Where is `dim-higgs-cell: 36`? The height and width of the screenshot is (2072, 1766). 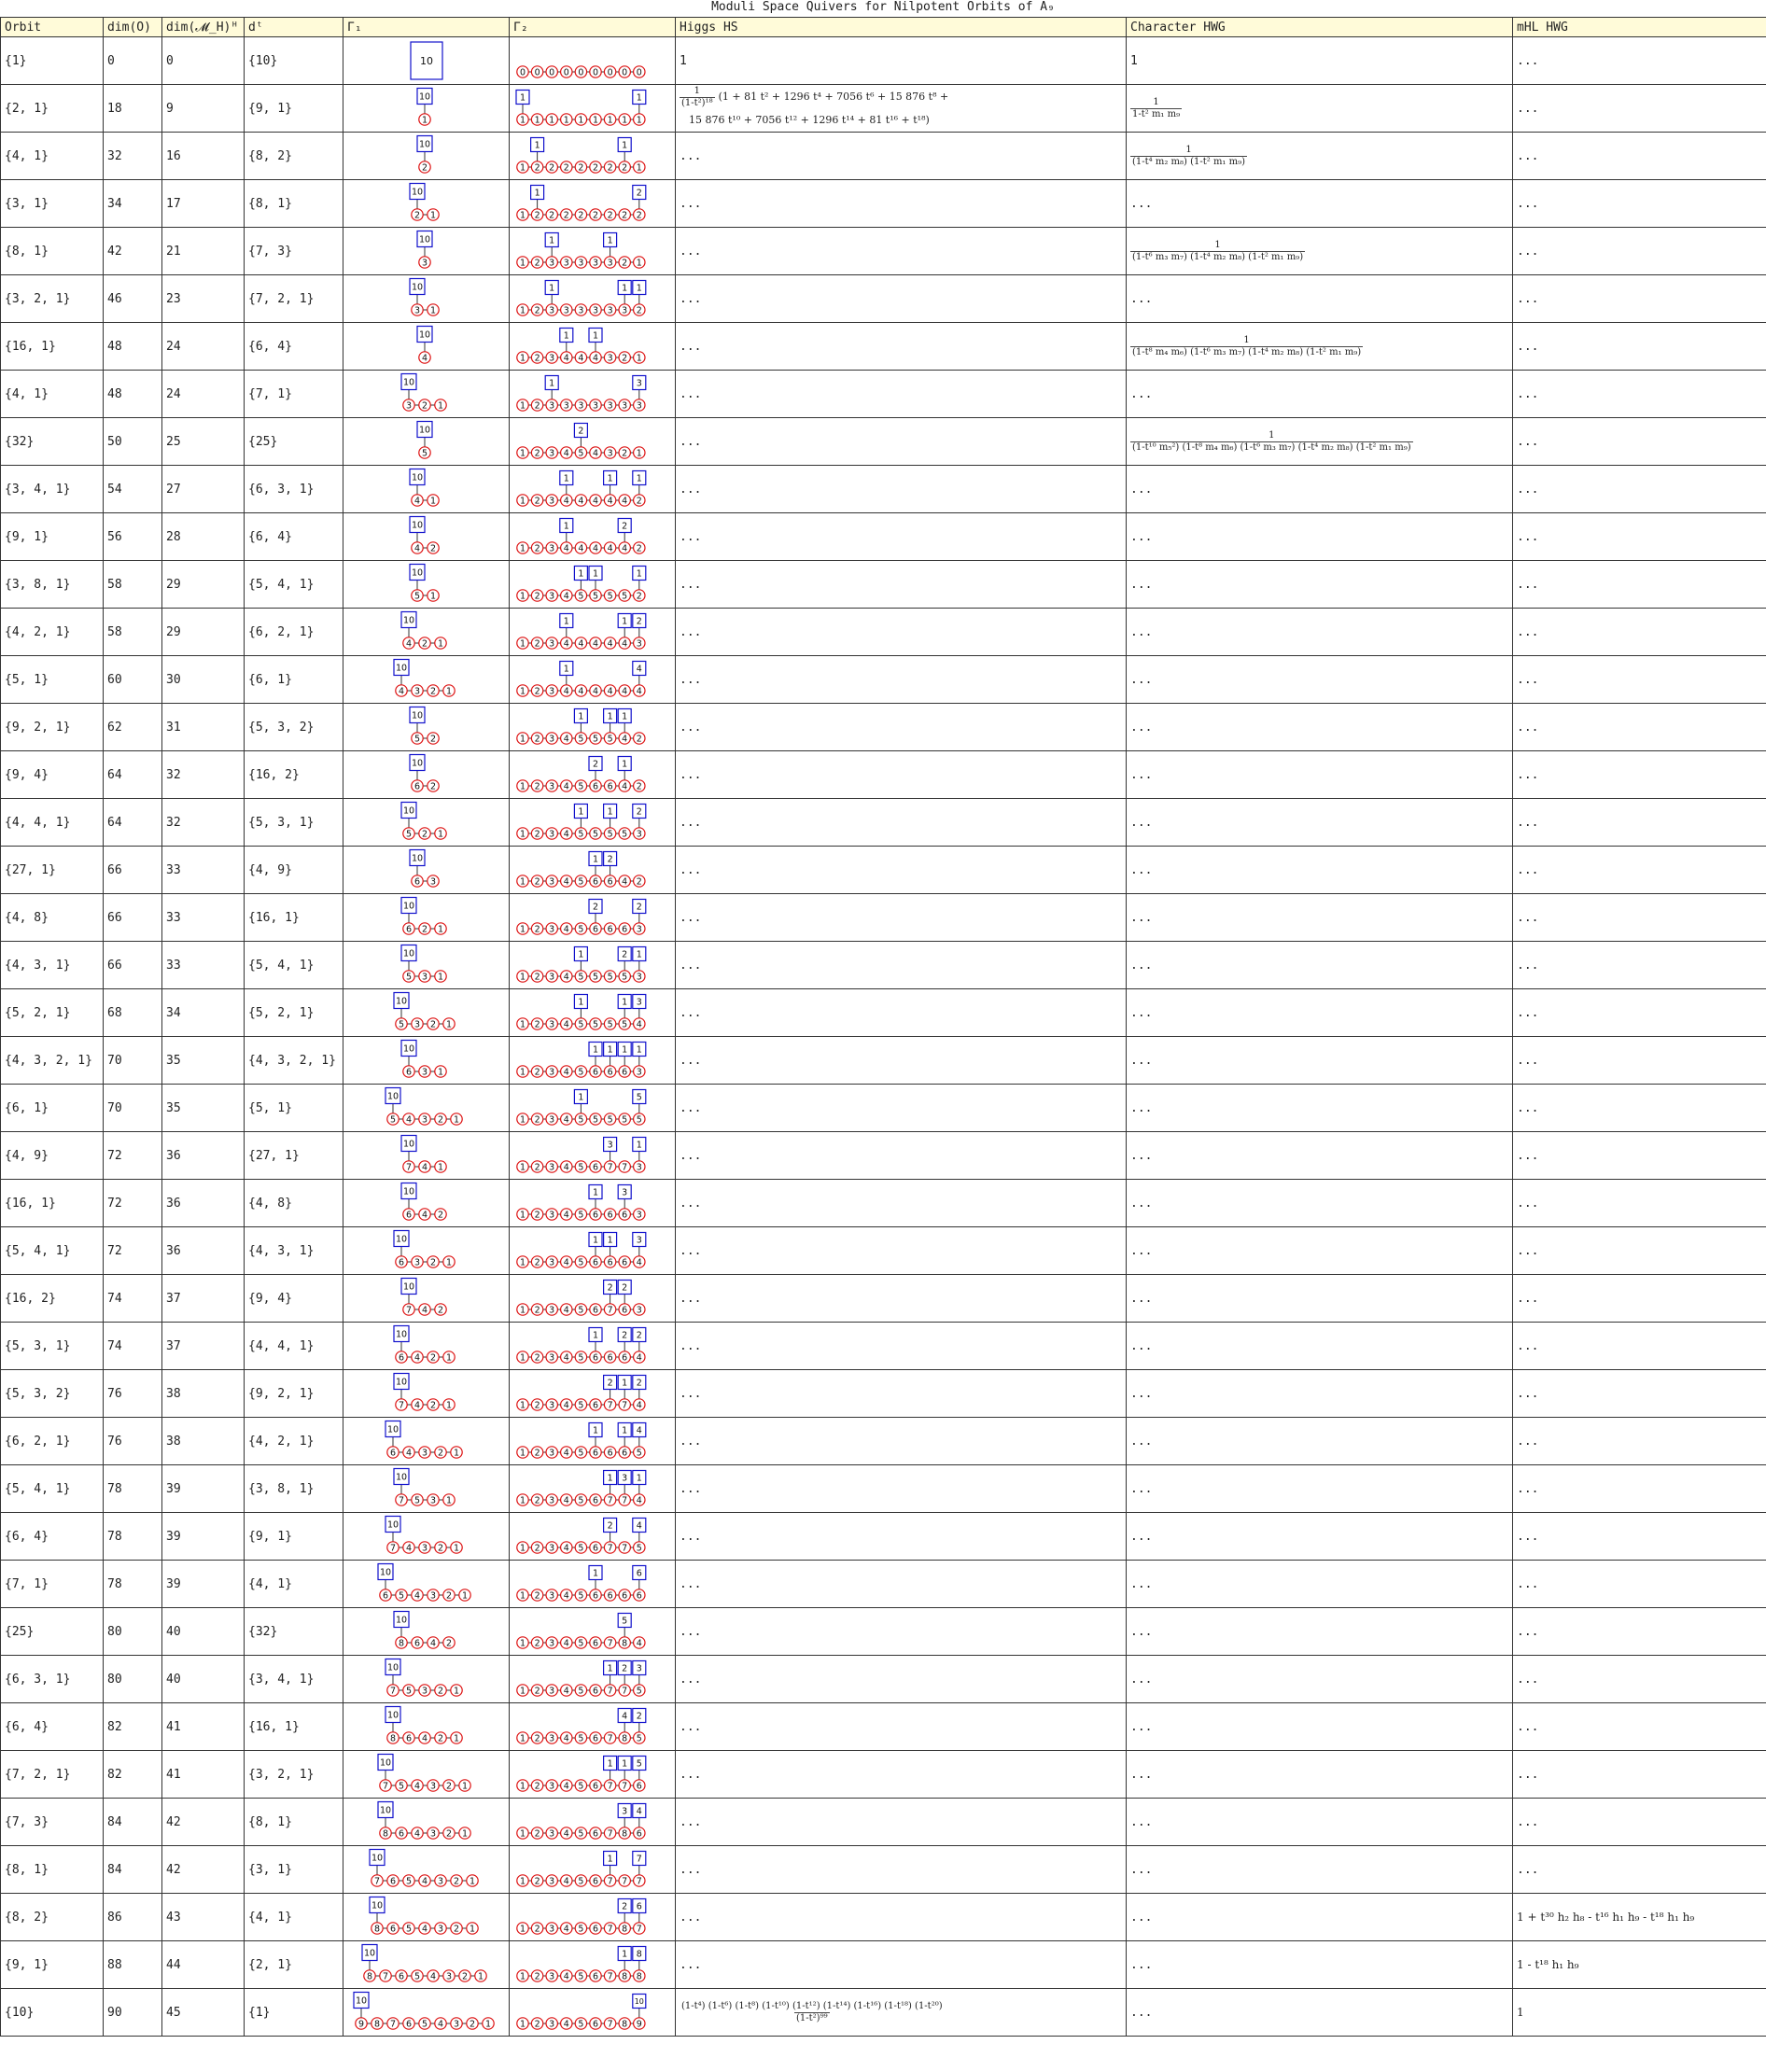 dim-higgs-cell: 36 is located at coordinates (203, 1250).